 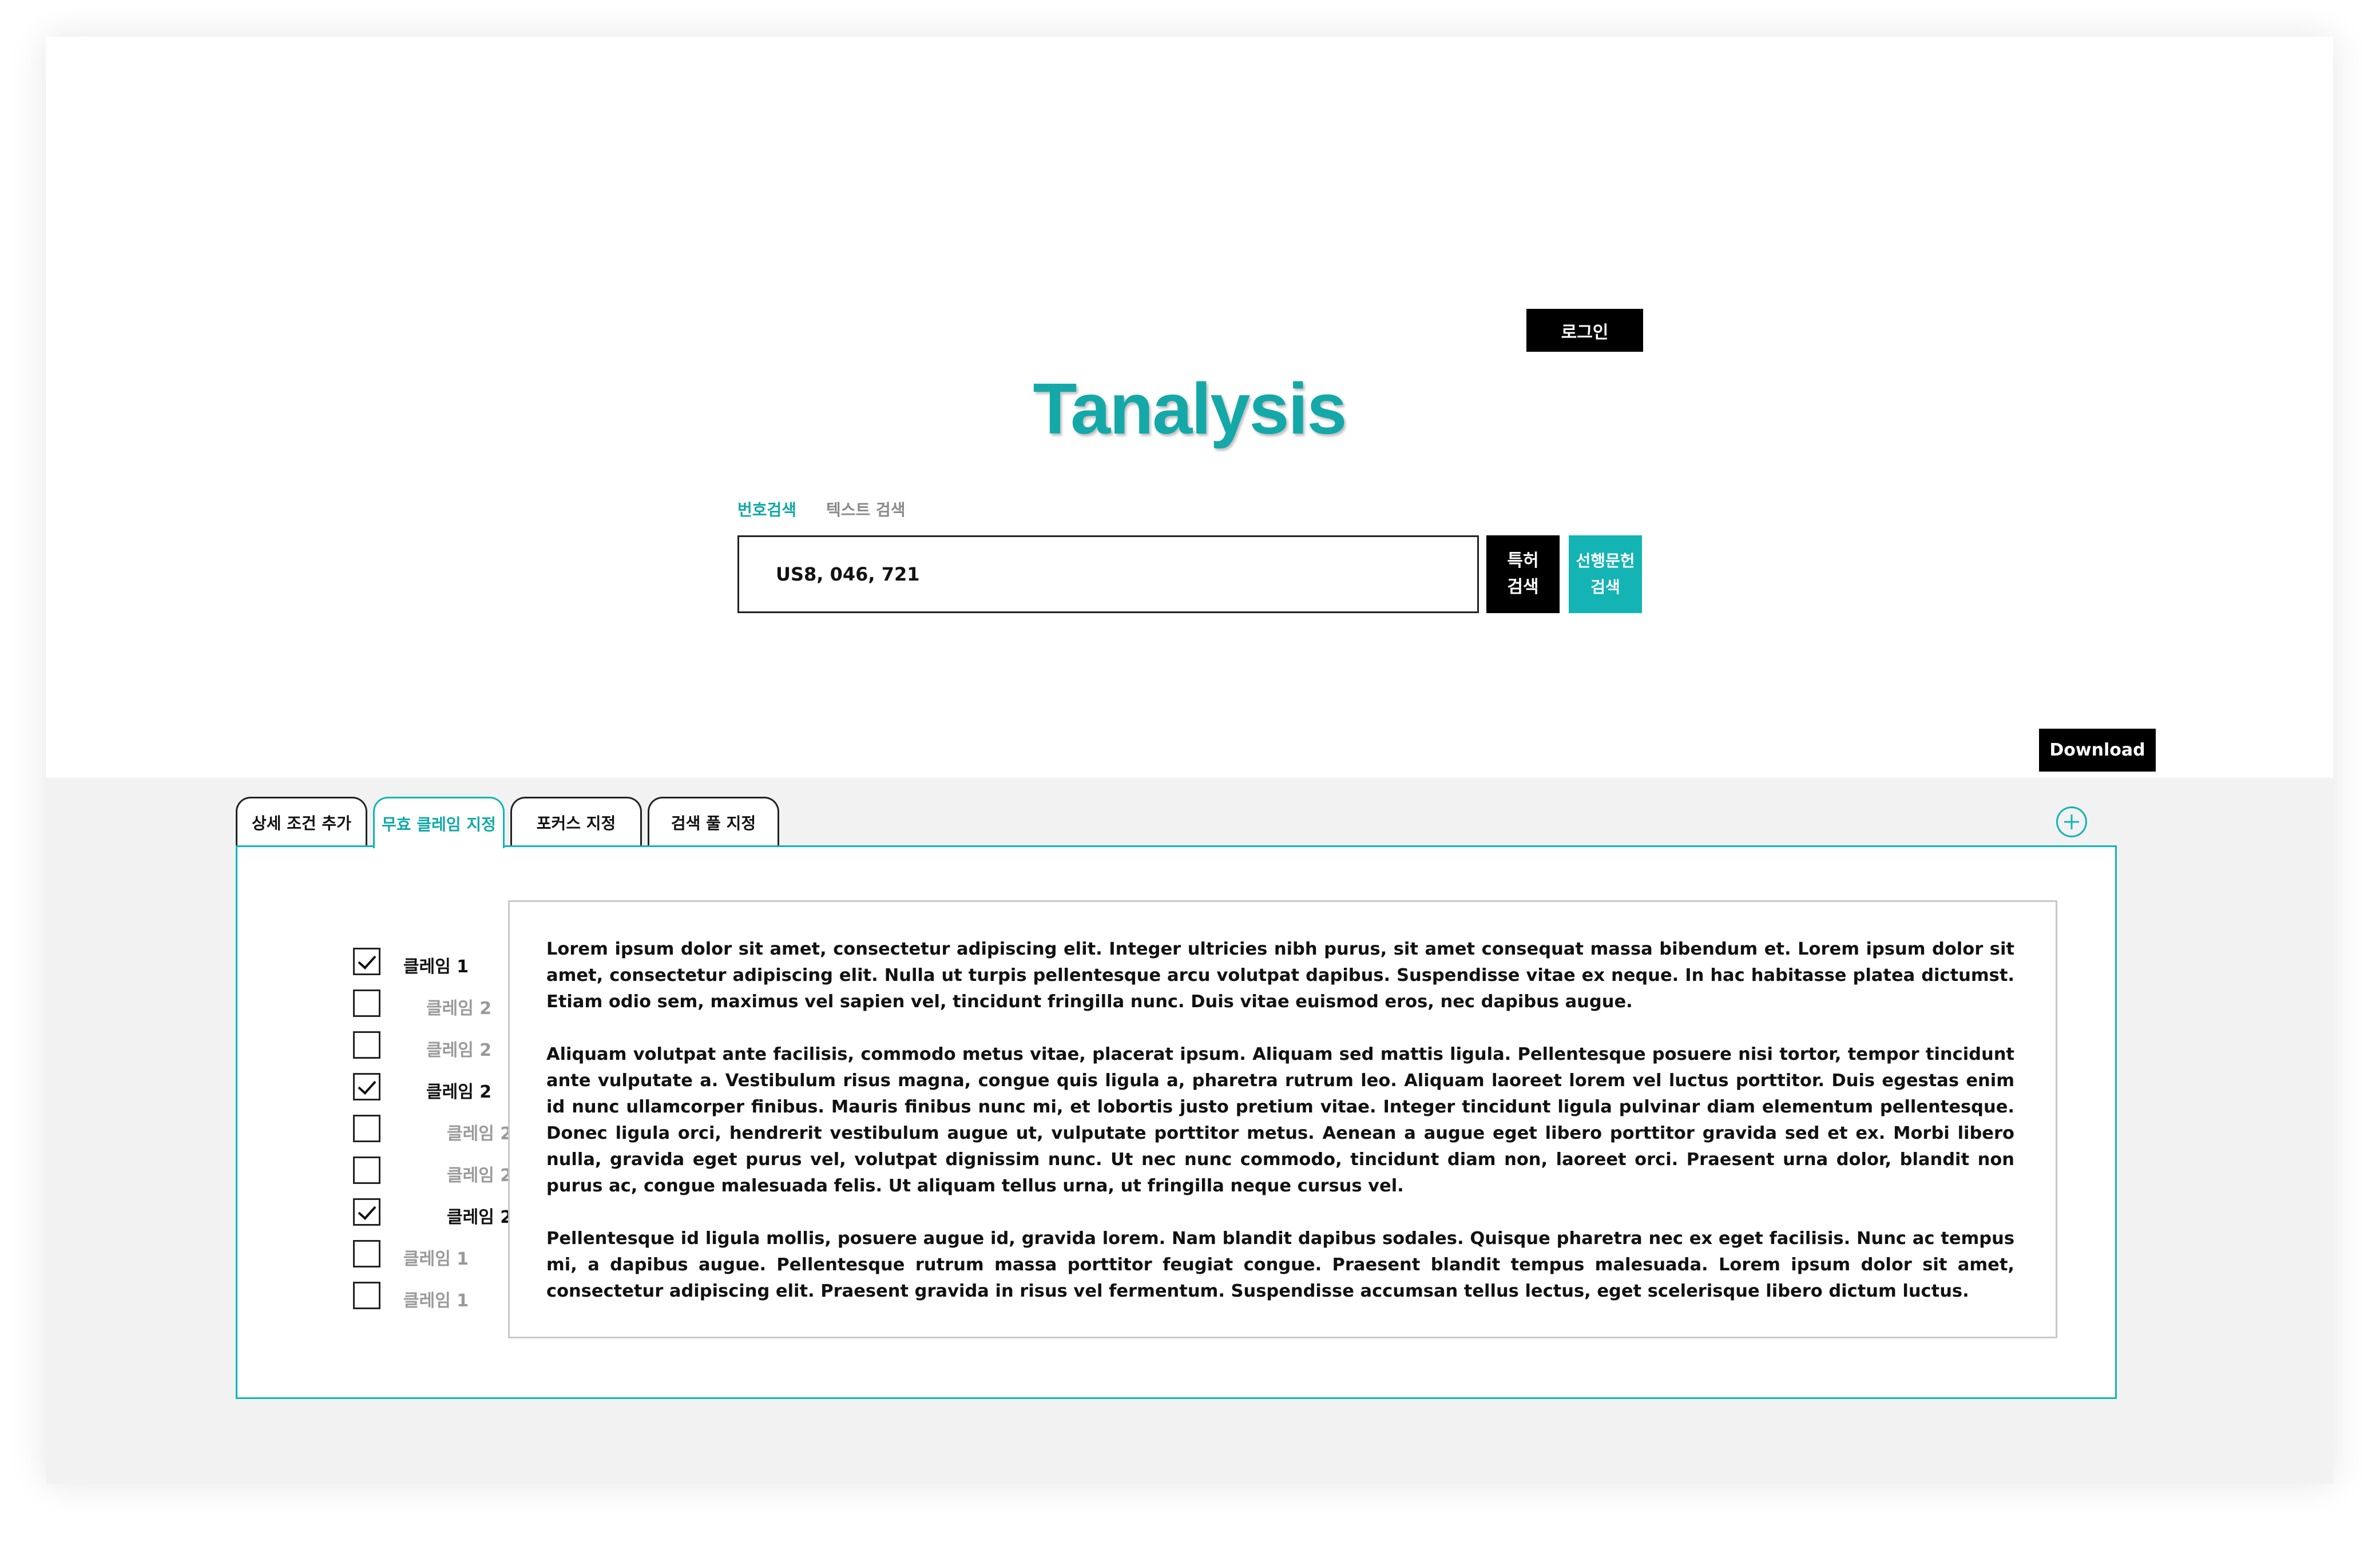 I want to click on patent-search-label-line1: 특허, so click(x=1523, y=561).